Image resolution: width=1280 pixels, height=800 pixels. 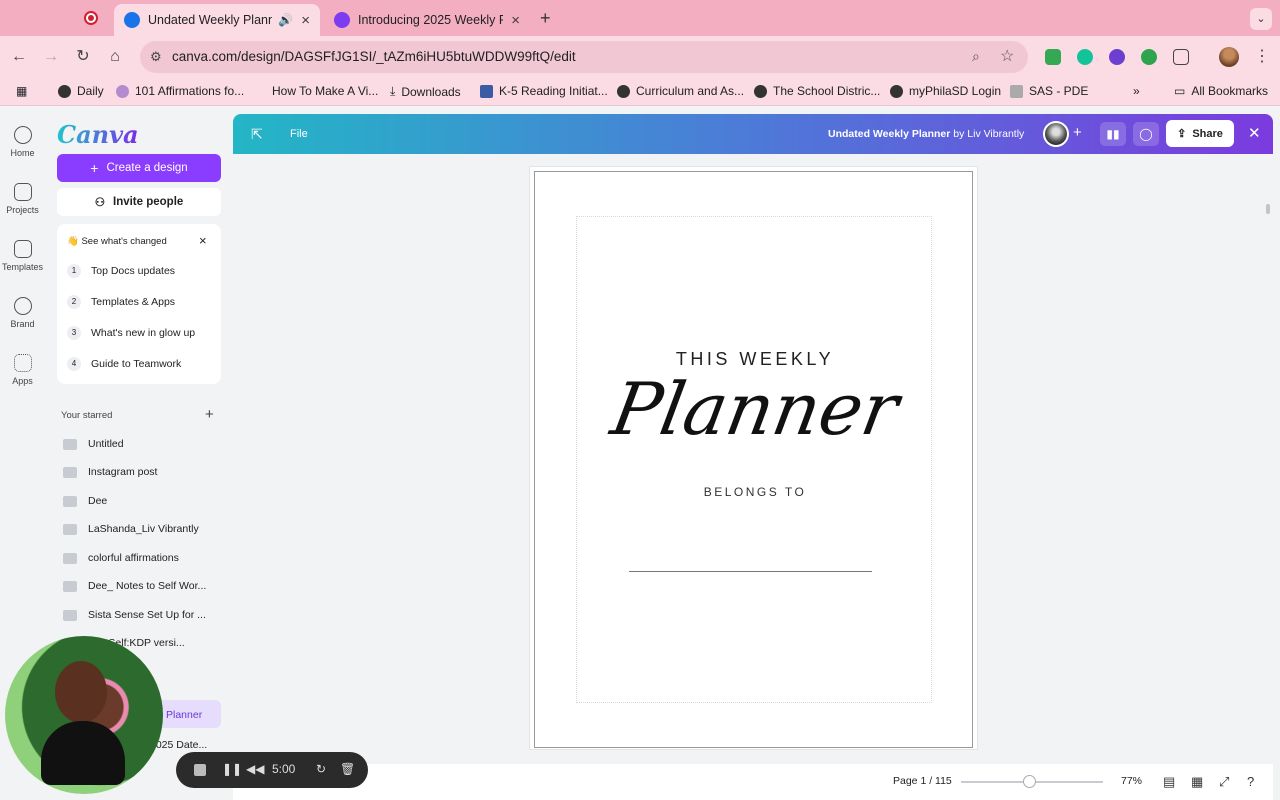 What do you see at coordinates (133, 271) in the screenshot?
I see `changed-item-label: Top Docs updates` at bounding box center [133, 271].